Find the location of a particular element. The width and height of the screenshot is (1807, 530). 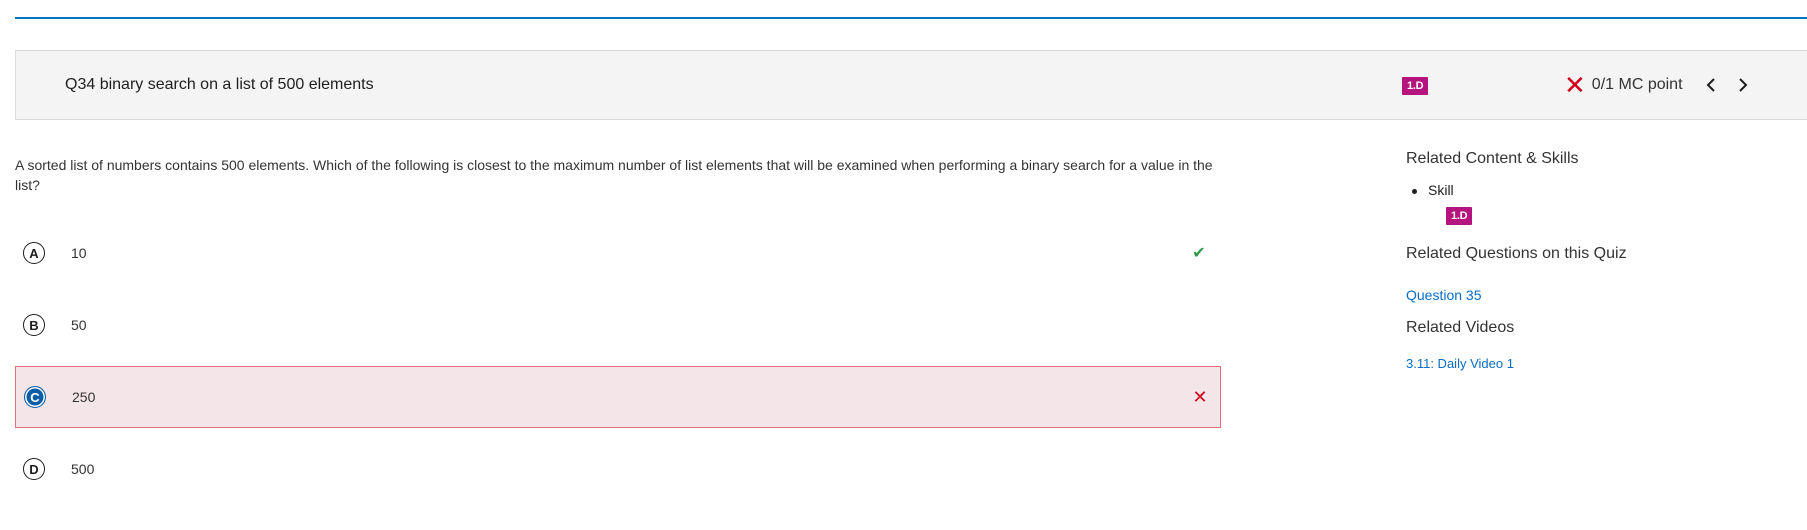

checkmark-icon: ✔ is located at coordinates (1199, 253).